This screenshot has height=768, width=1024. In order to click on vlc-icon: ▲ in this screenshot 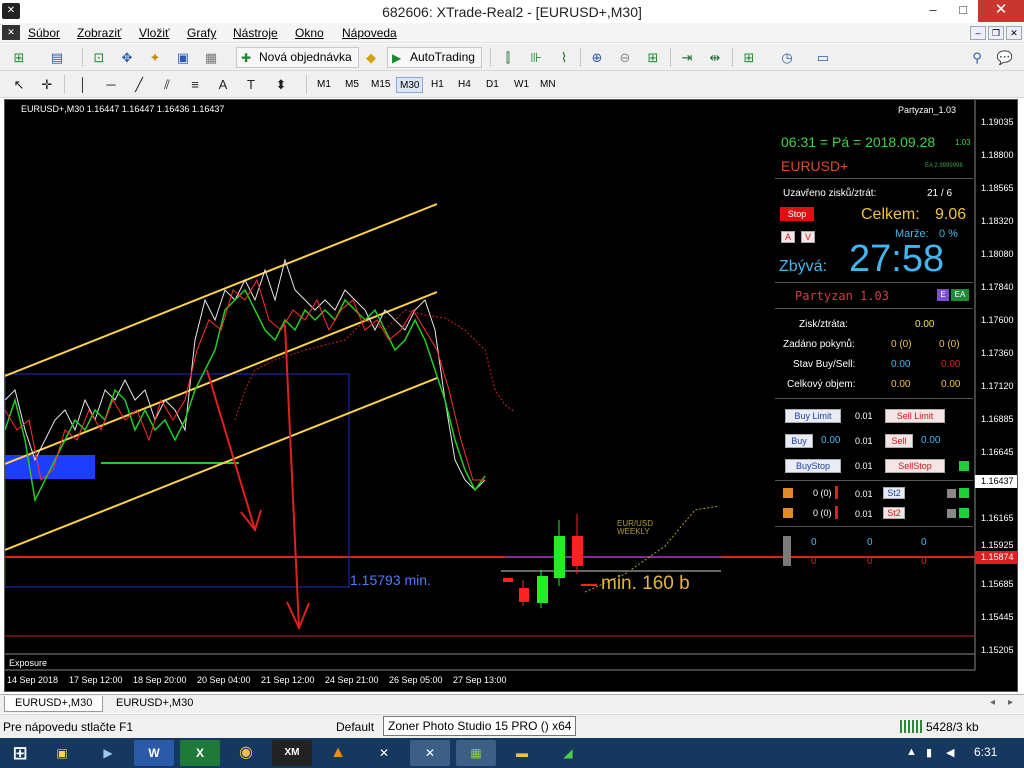, I will do `click(338, 753)`.